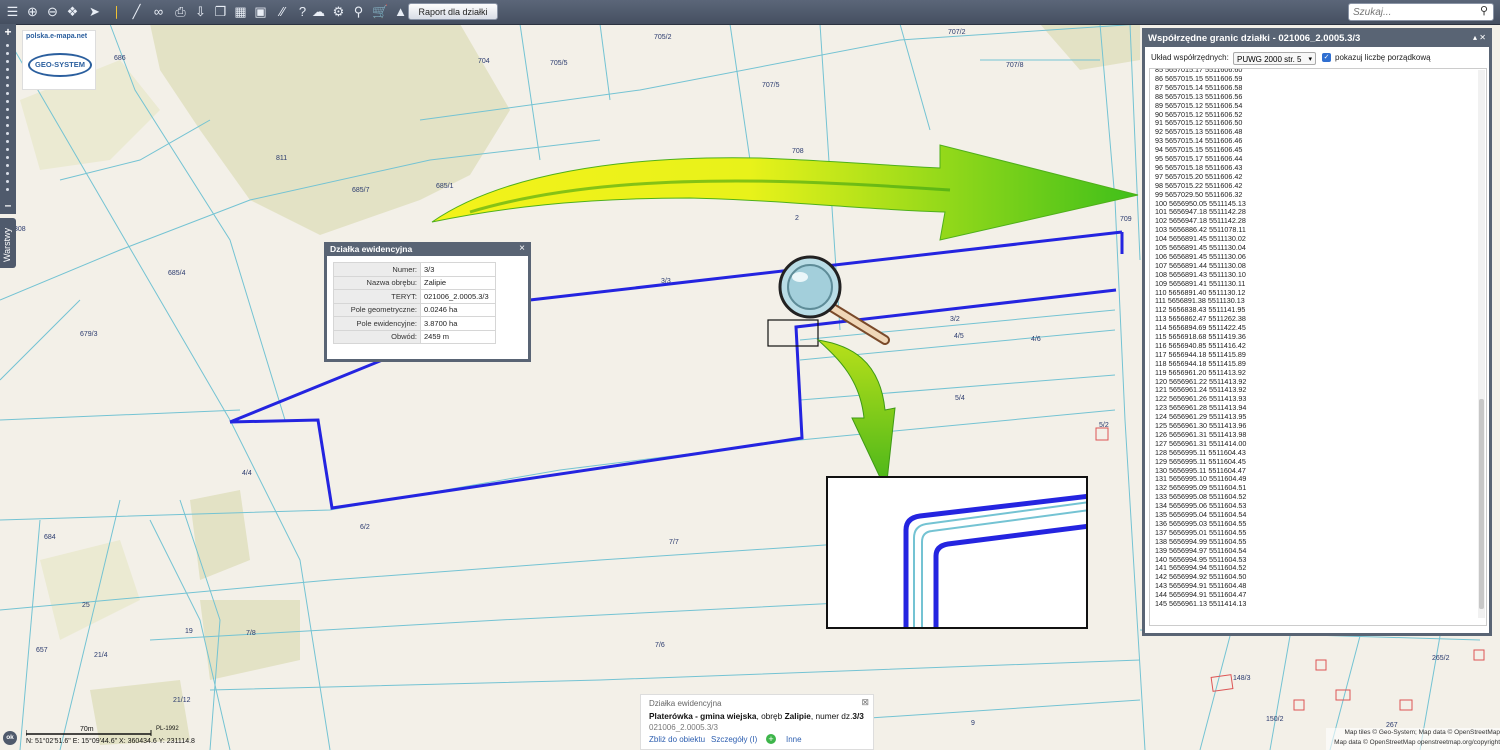 The image size is (1500, 750). What do you see at coordinates (318, 11) in the screenshot?
I see `cloud-icon: ☁` at bounding box center [318, 11].